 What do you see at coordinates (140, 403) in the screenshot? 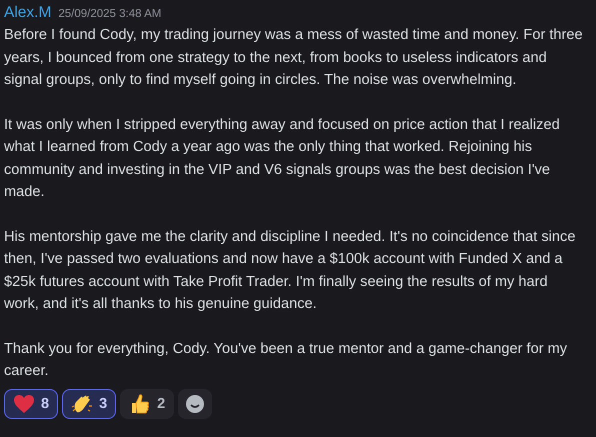
I see `thumbs-up-icon` at bounding box center [140, 403].